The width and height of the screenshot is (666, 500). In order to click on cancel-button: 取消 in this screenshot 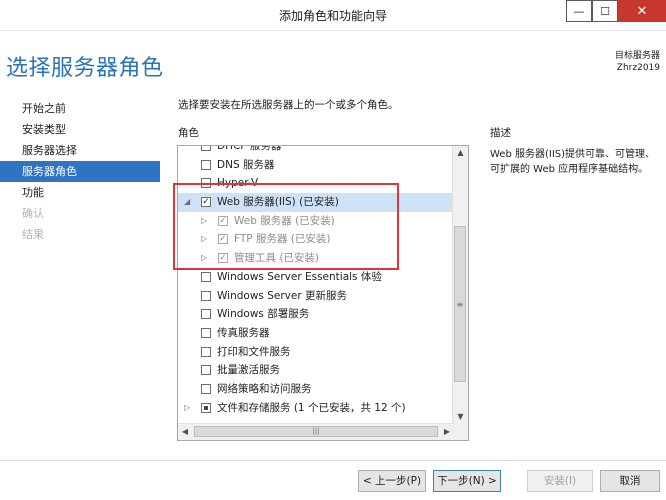, I will do `click(630, 481)`.